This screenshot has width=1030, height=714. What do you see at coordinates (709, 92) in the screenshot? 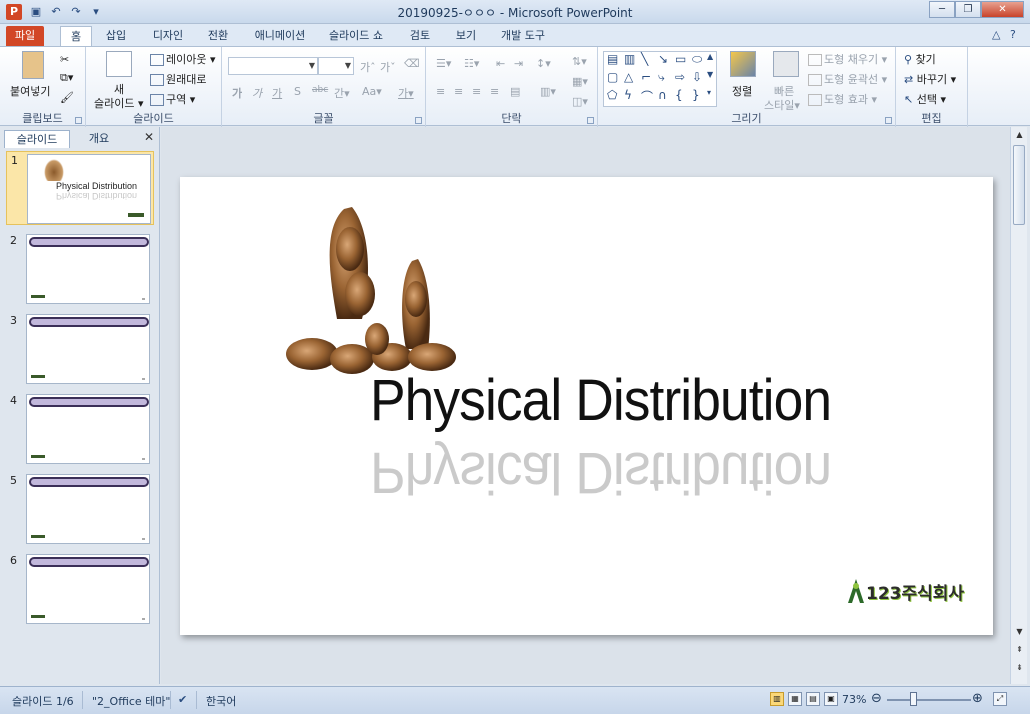
I see `shapes-more-icon: ▾` at bounding box center [709, 92].